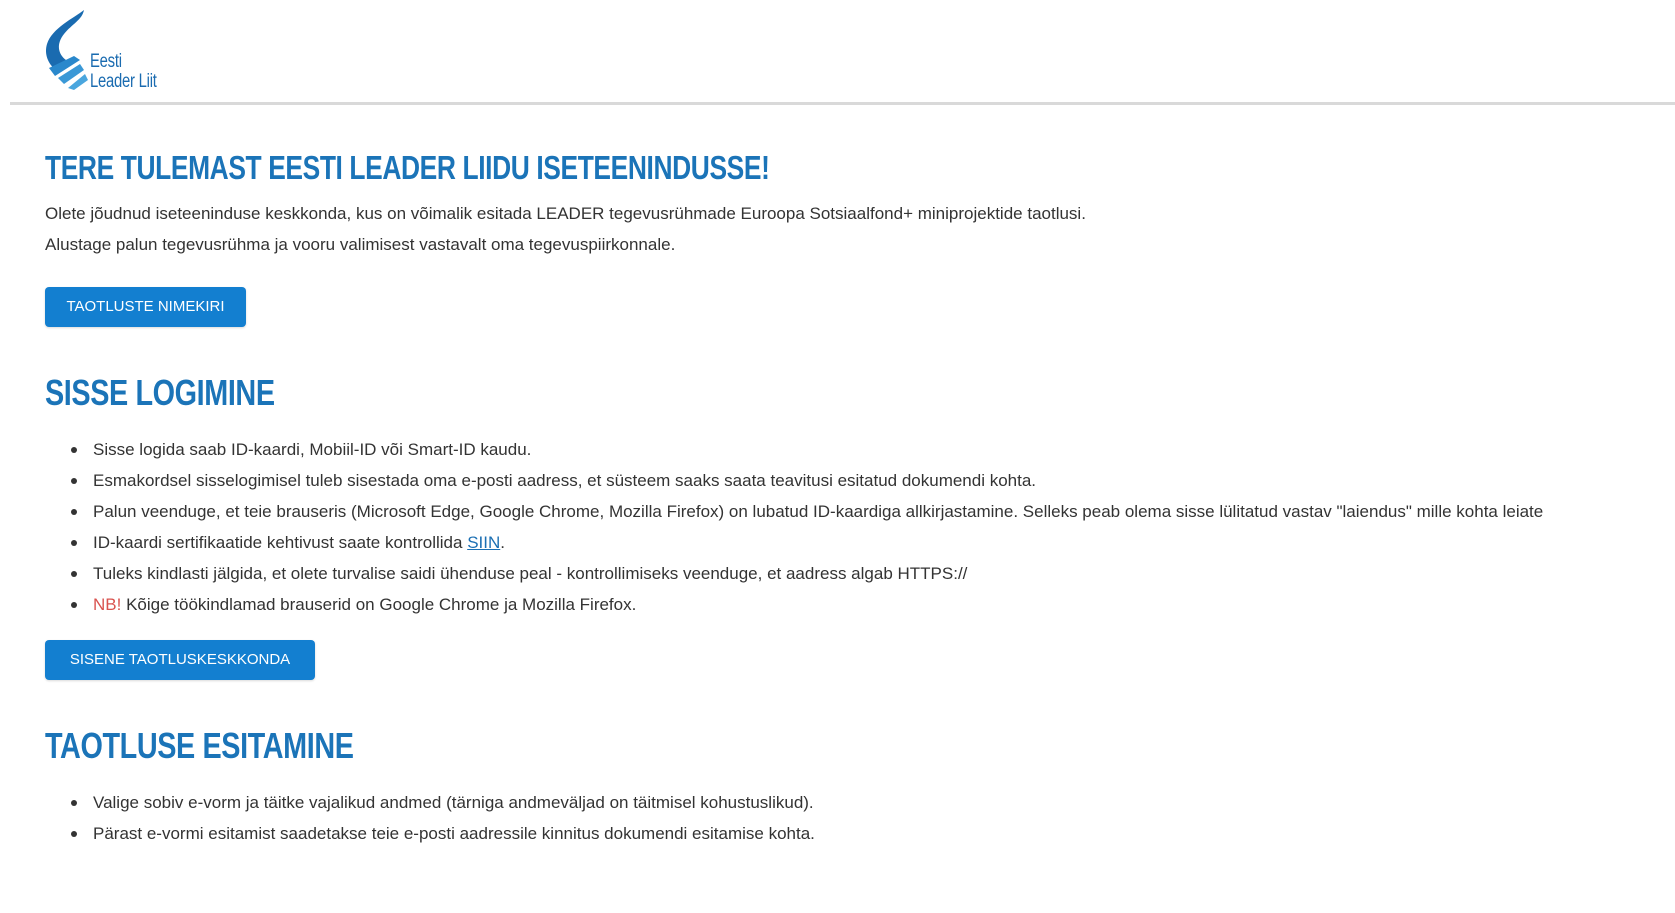  I want to click on enter-application-environment-button: SISENE TAOTLUSKESKKONDA, so click(180, 660).